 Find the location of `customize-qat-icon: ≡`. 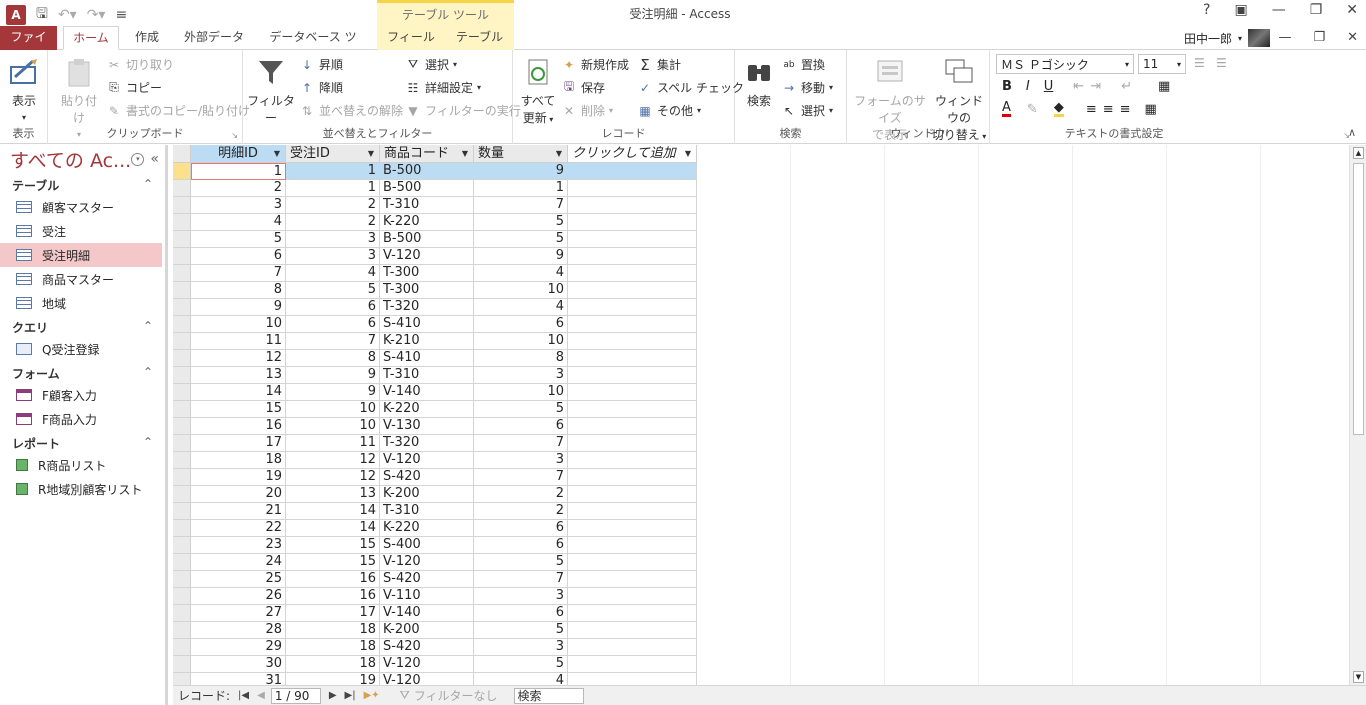

customize-qat-icon: ≡ is located at coordinates (121, 15).